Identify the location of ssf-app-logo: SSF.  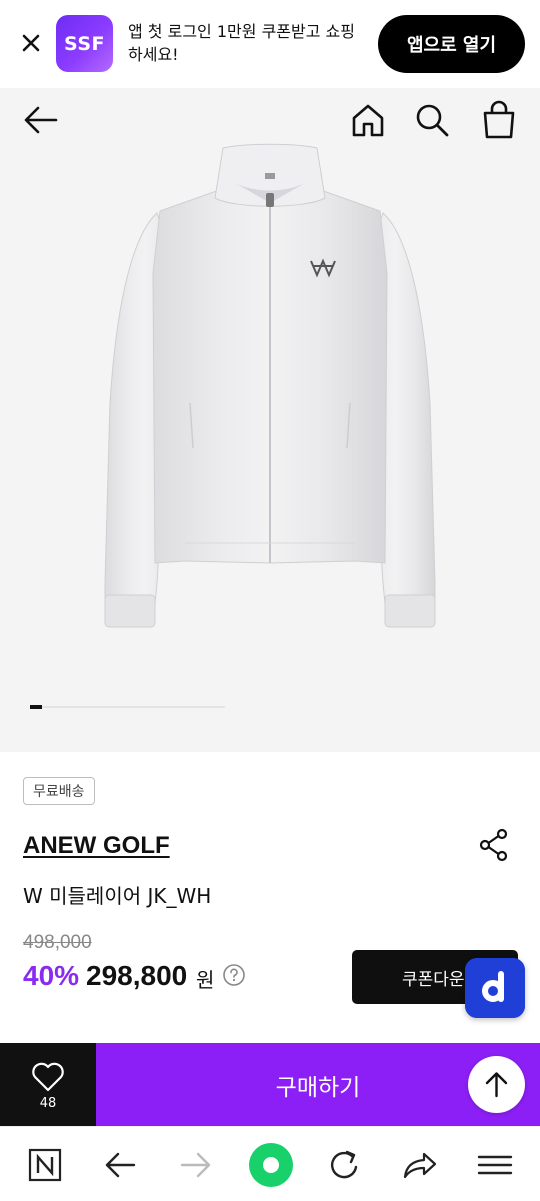
(84, 43).